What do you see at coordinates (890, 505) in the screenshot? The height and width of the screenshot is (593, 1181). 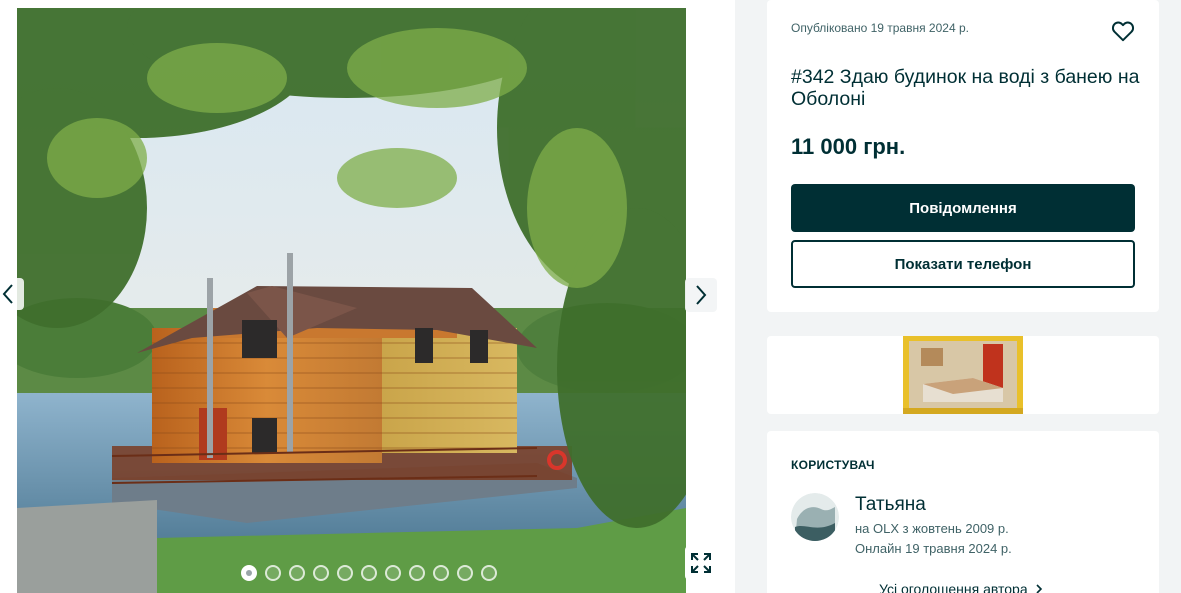 I see `user-name: Татьяна` at bounding box center [890, 505].